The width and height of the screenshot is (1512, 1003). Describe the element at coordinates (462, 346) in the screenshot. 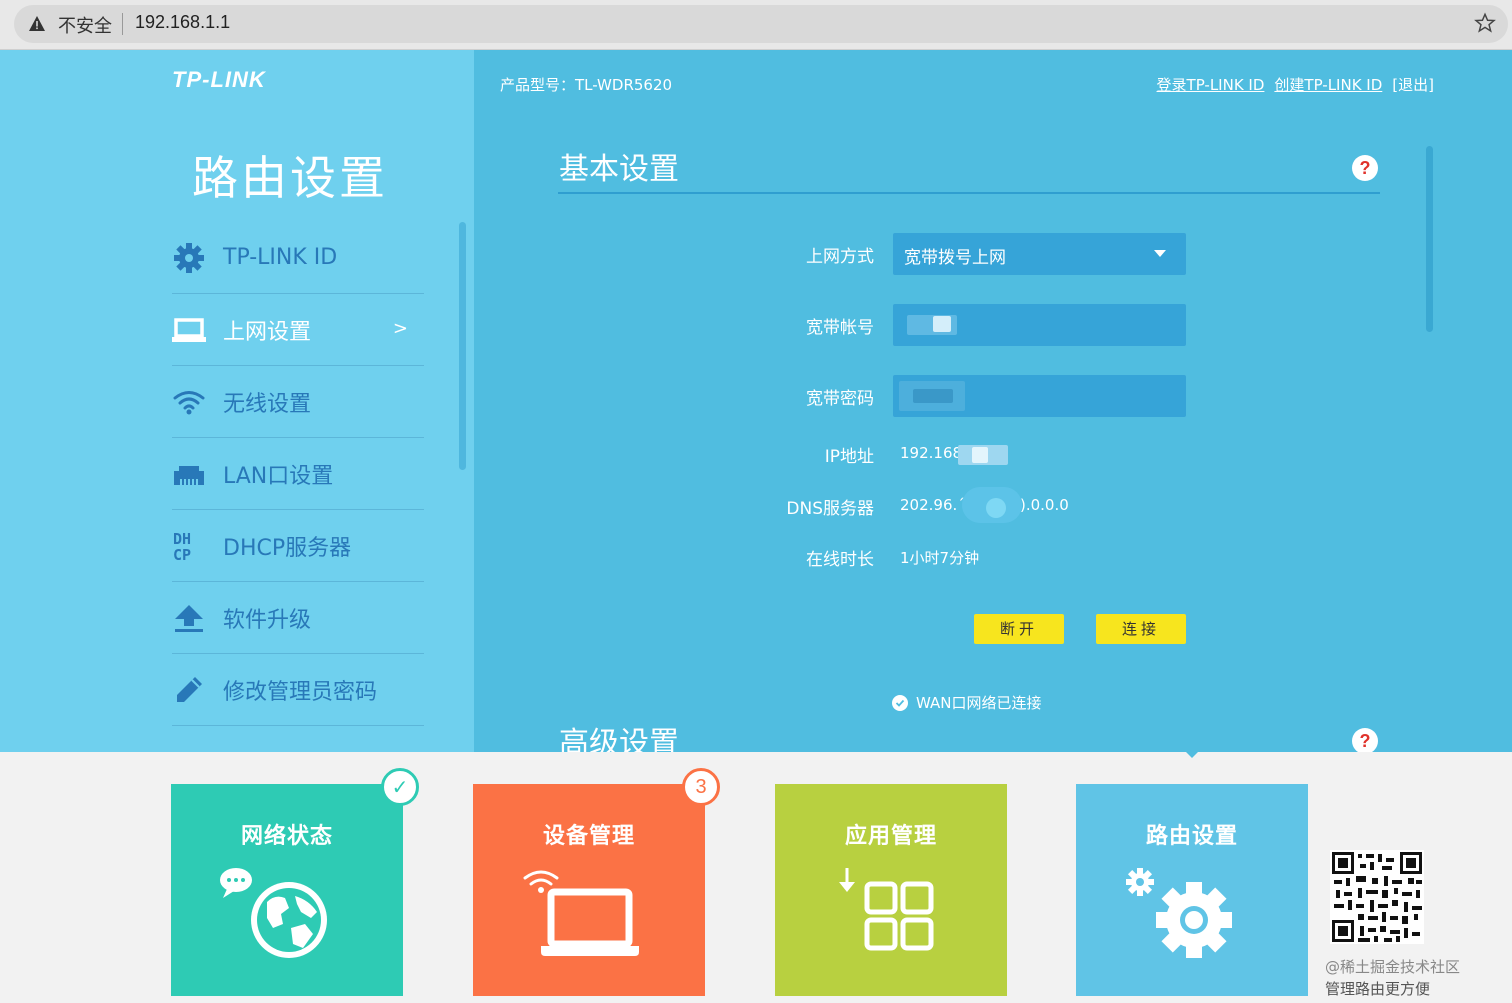

I see `sidebar-scrollbar` at that location.